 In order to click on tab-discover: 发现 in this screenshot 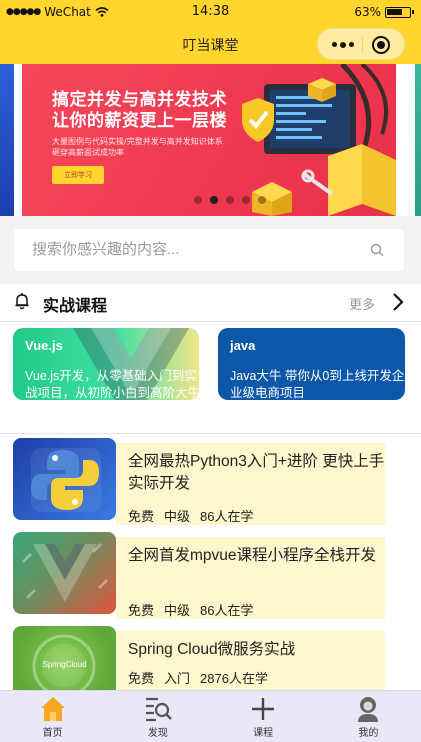, I will do `click(157, 716)`.